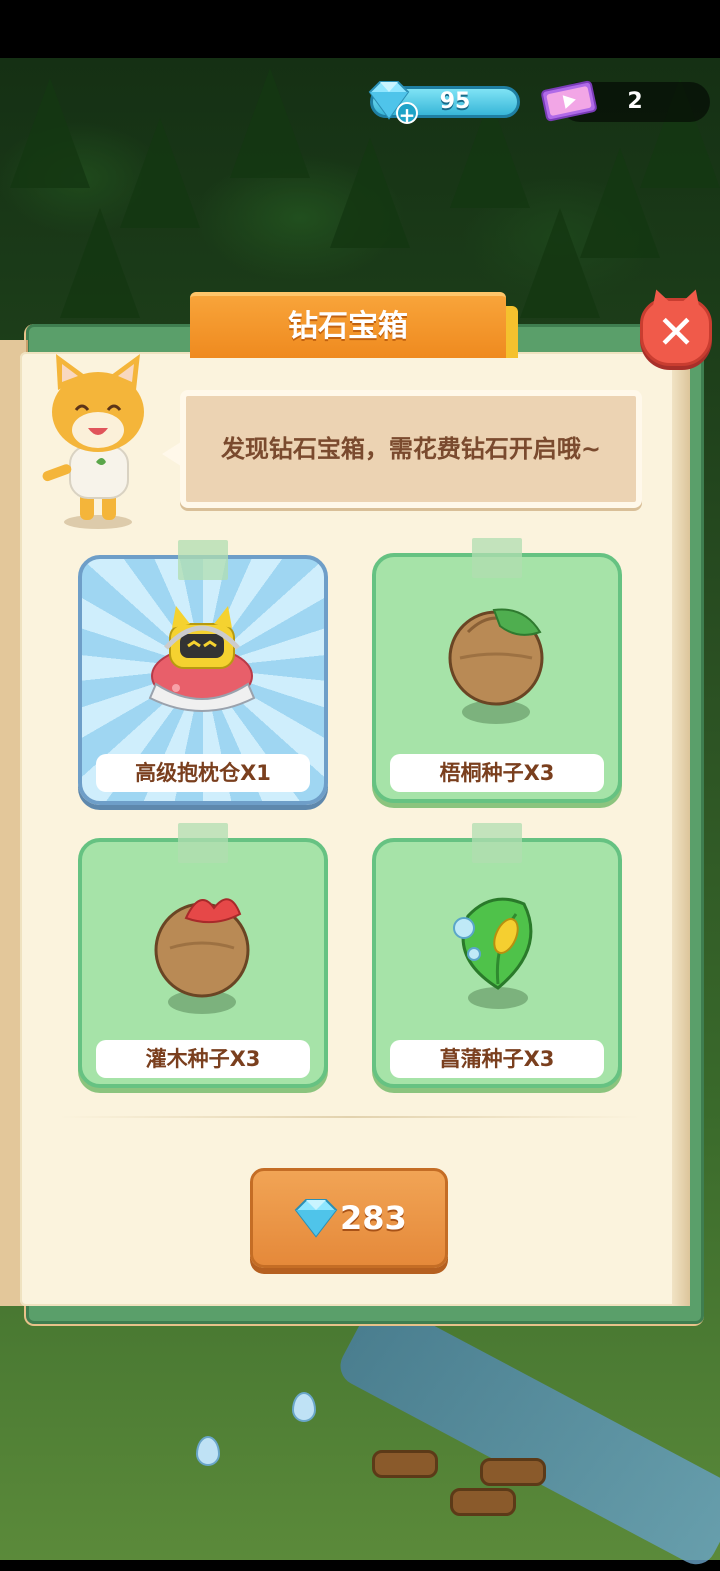 This screenshot has width=720, height=1571. I want to click on price-label: 283, so click(373, 1218).